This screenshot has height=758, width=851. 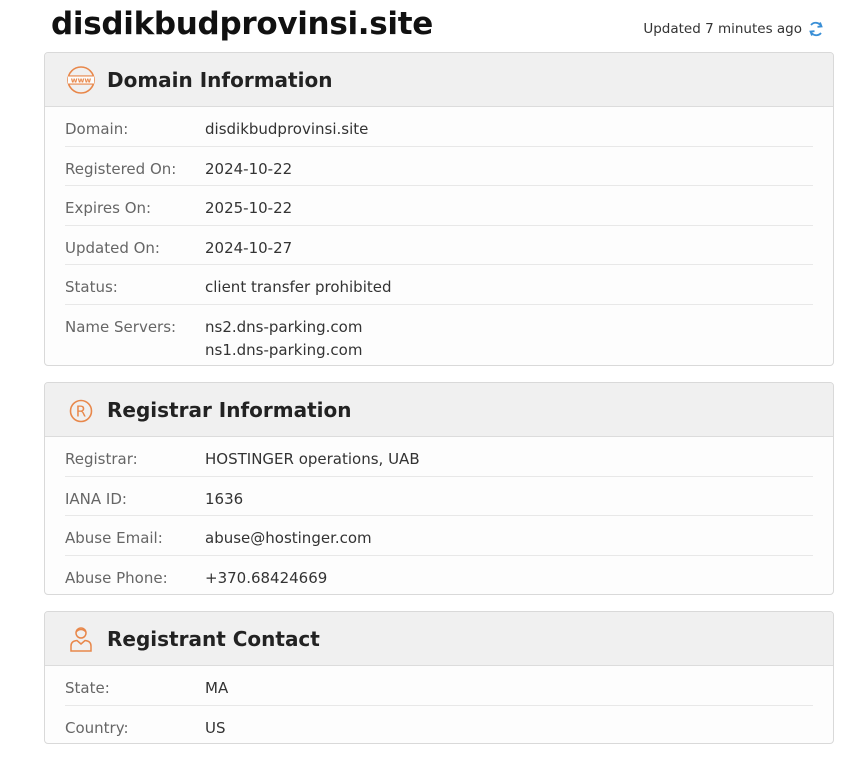 I want to click on domain-information-title: Domain Information, so click(x=220, y=79).